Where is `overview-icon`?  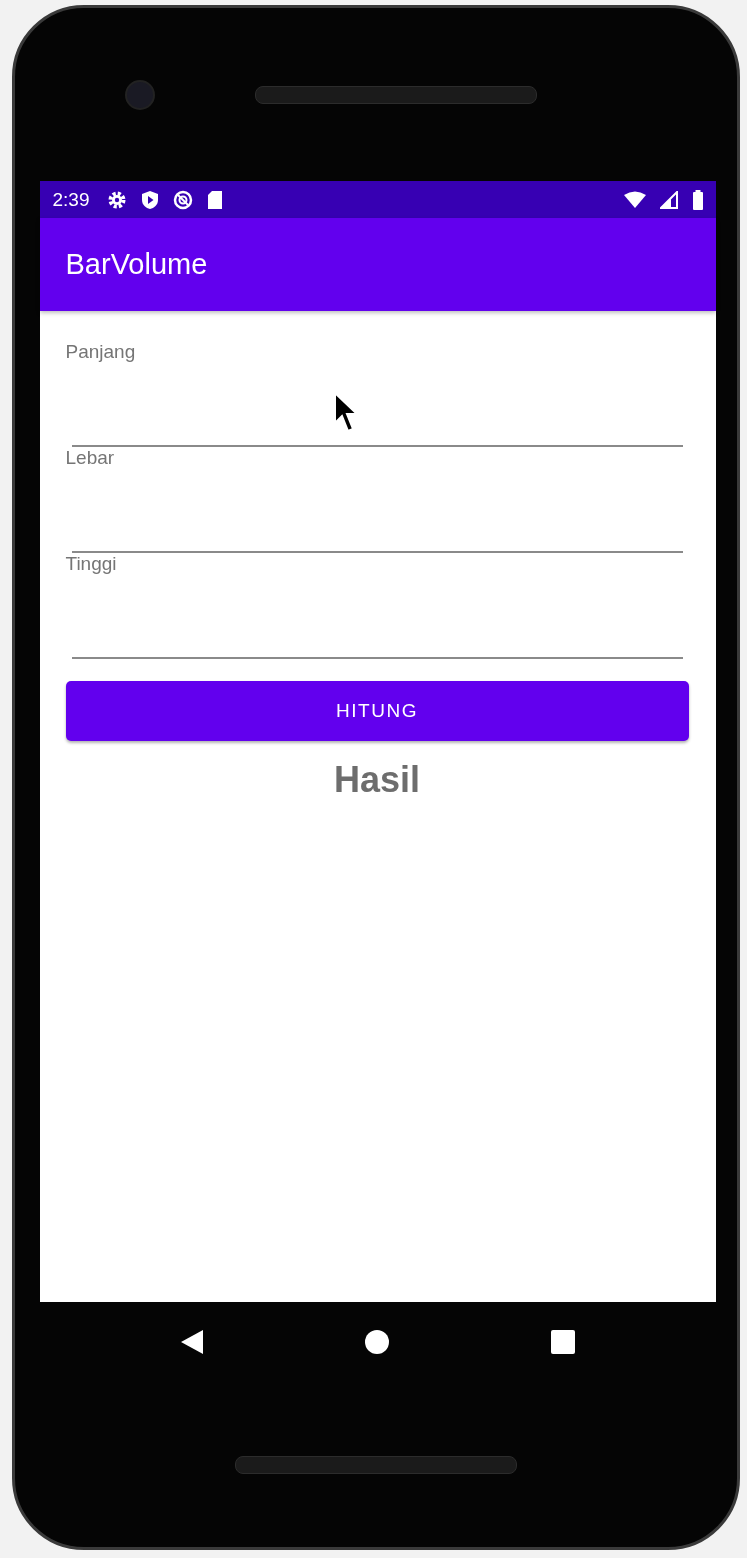 overview-icon is located at coordinates (562, 1342).